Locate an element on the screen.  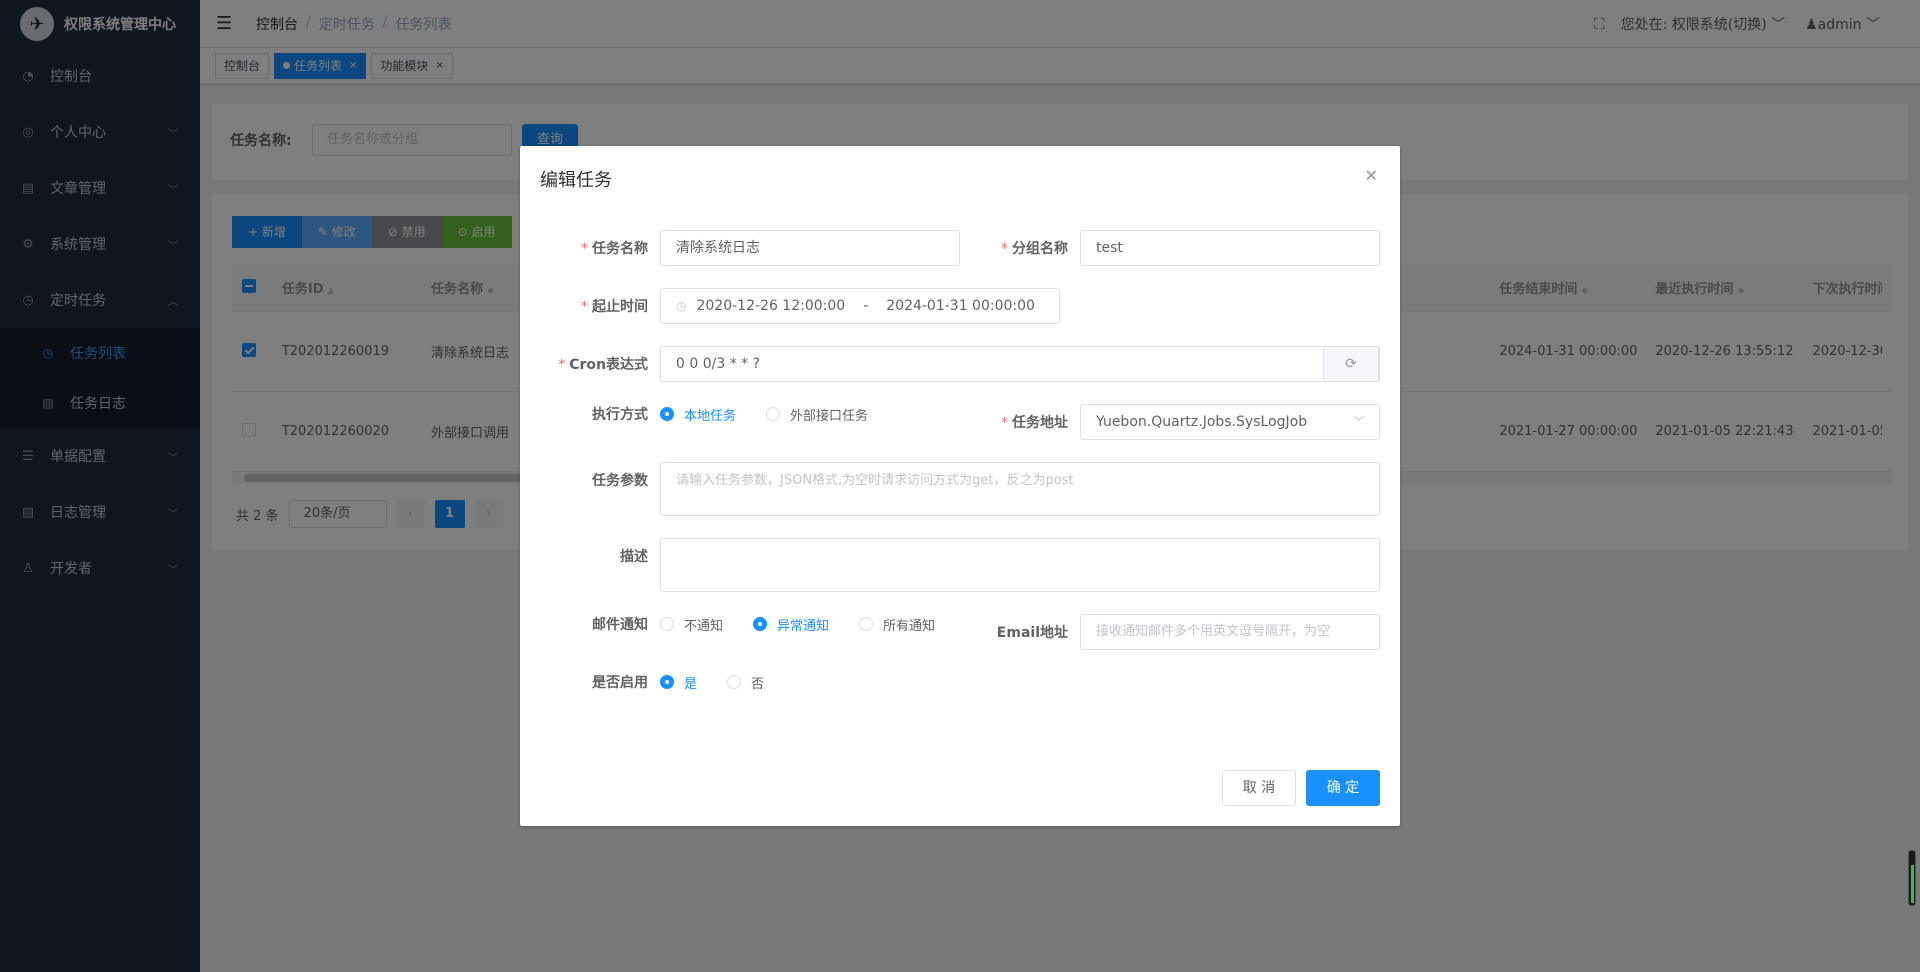
mail-notify-radio: 异常通知 is located at coordinates (791, 624).